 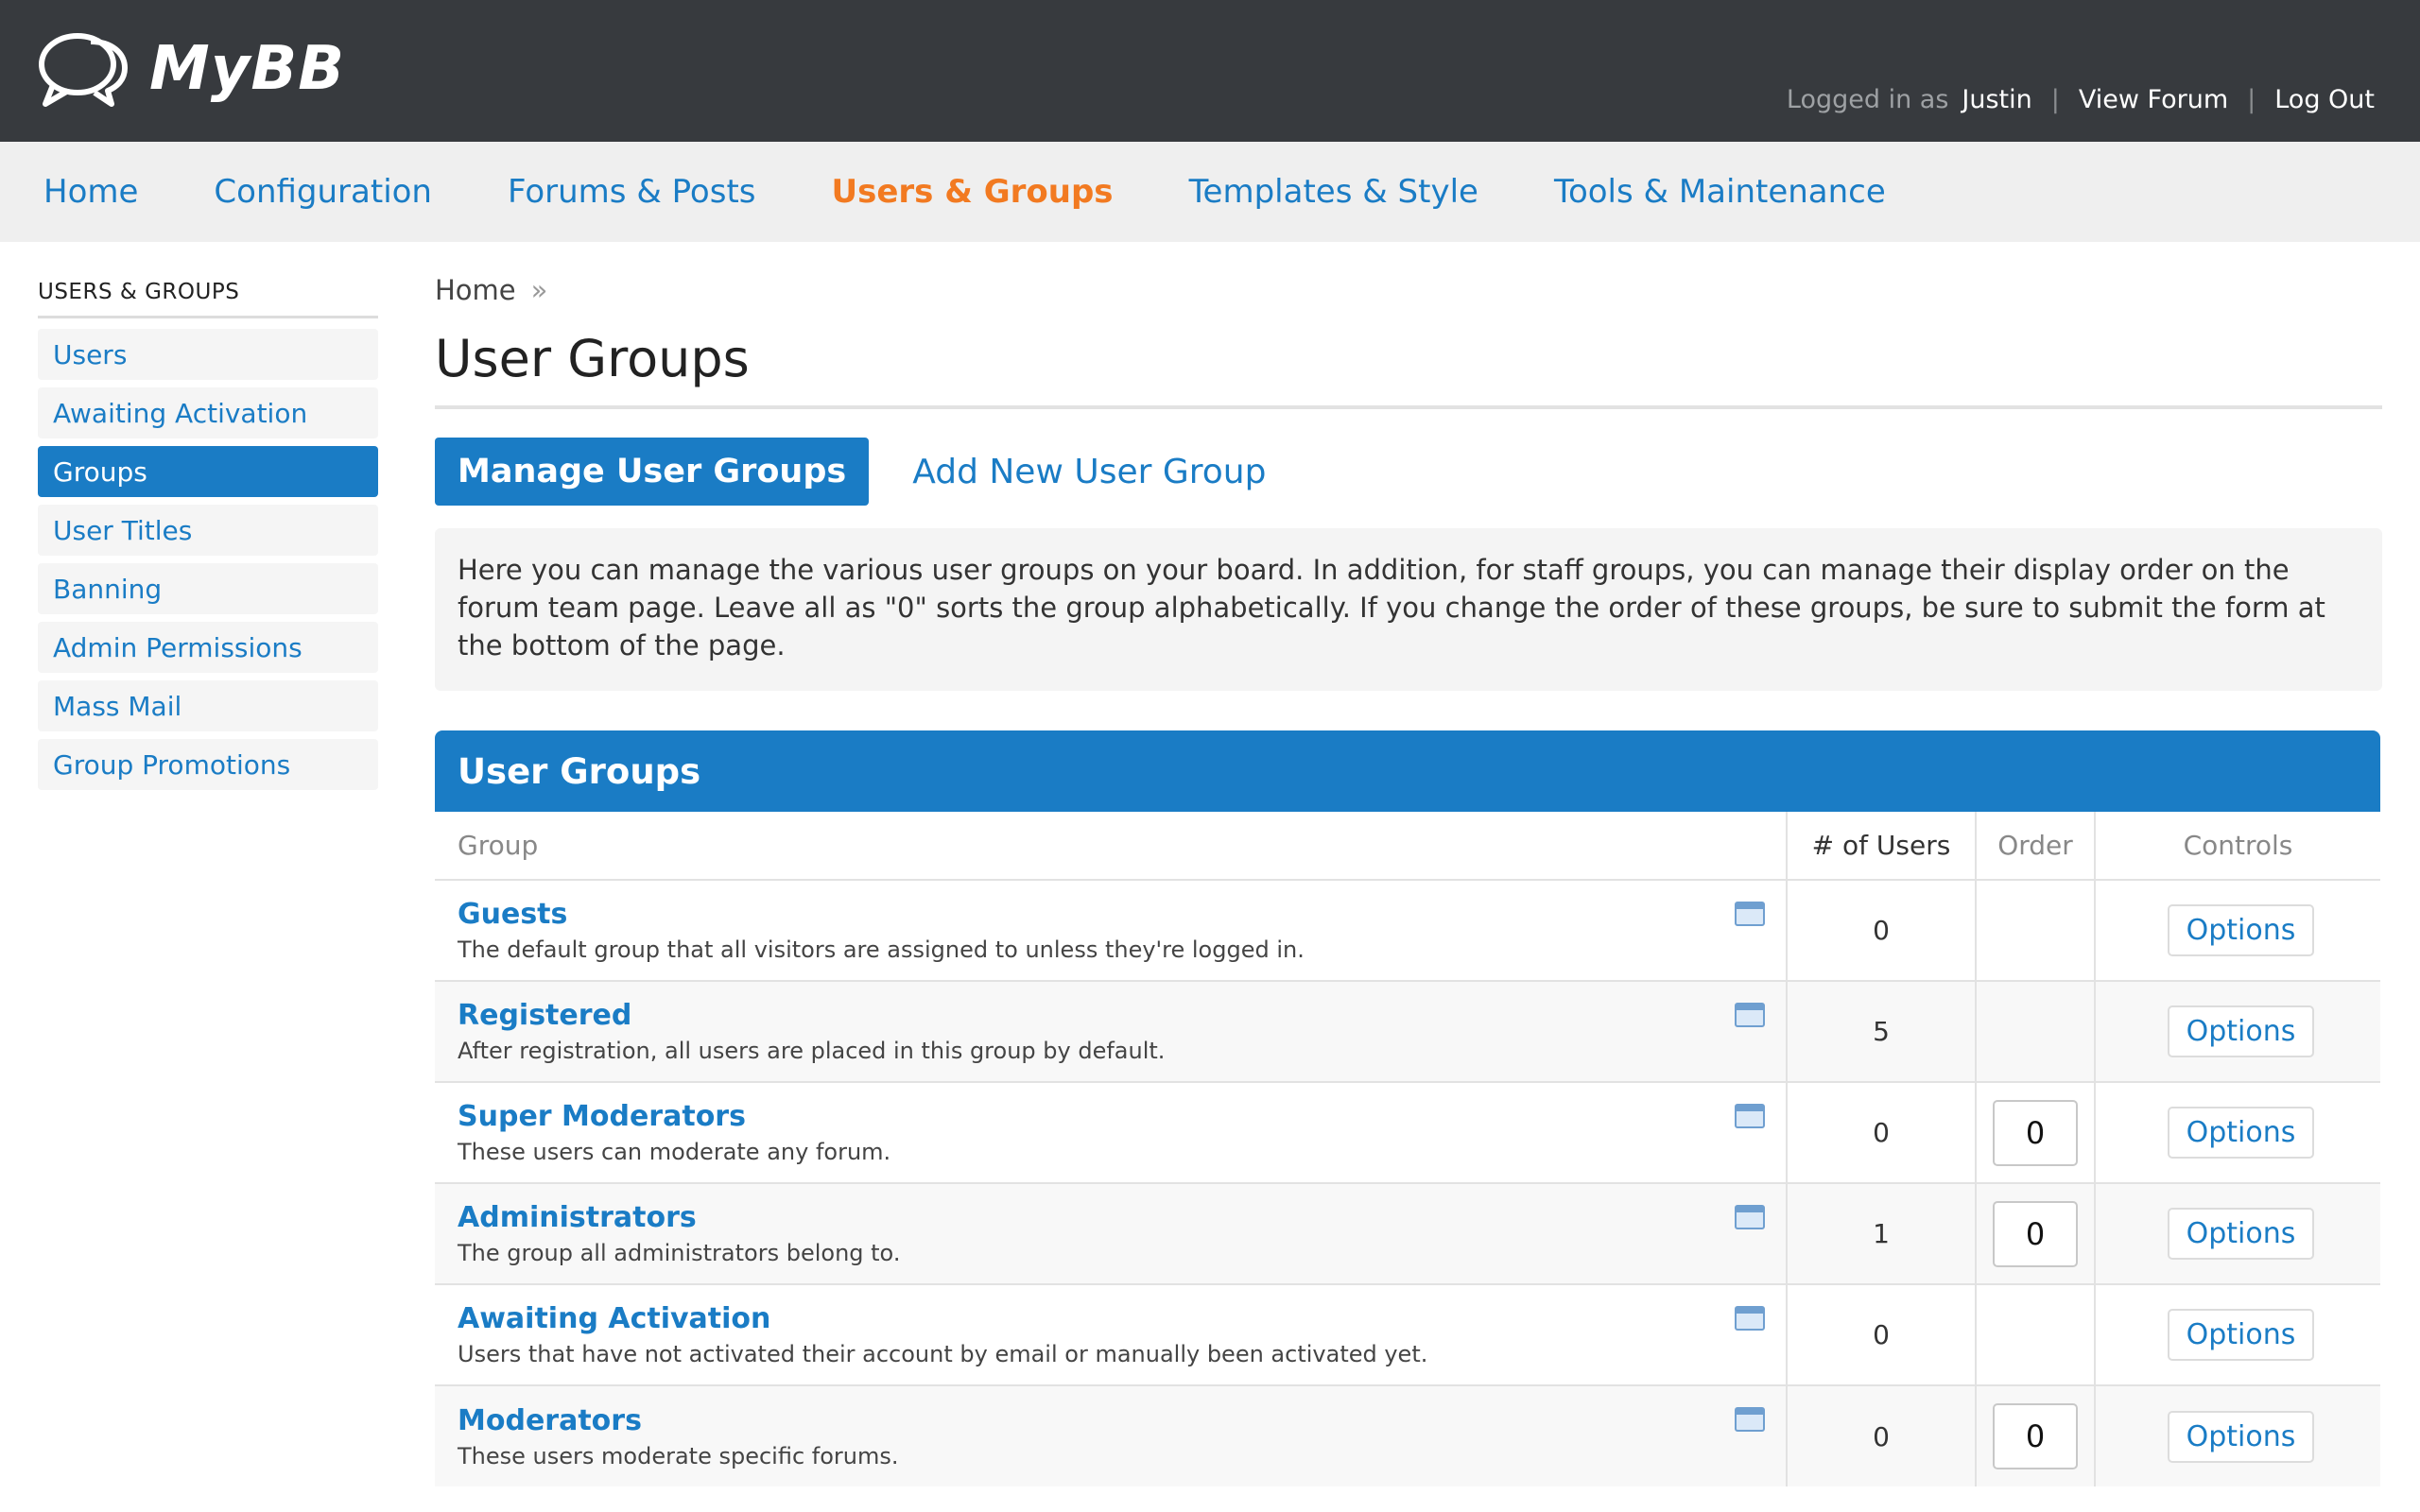 What do you see at coordinates (2035, 846) in the screenshot?
I see `column-header-order: Order` at bounding box center [2035, 846].